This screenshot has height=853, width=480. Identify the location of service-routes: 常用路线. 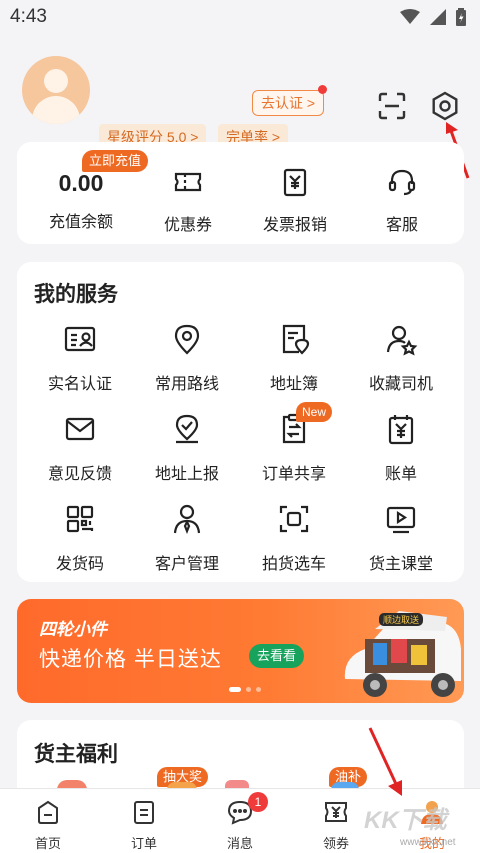
(187, 358).